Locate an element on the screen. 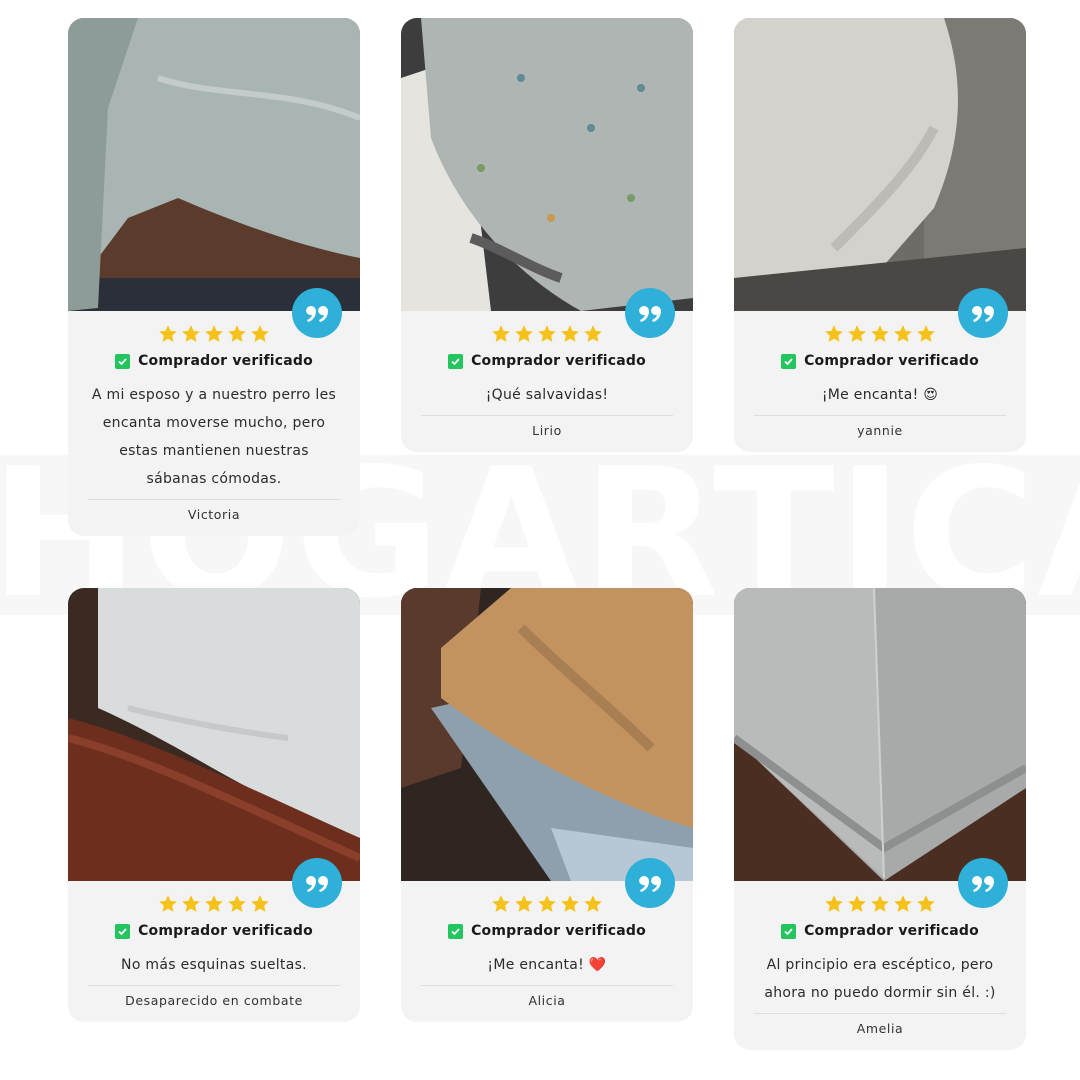 The image size is (1080, 1080). review-author: Alicia is located at coordinates (547, 1000).